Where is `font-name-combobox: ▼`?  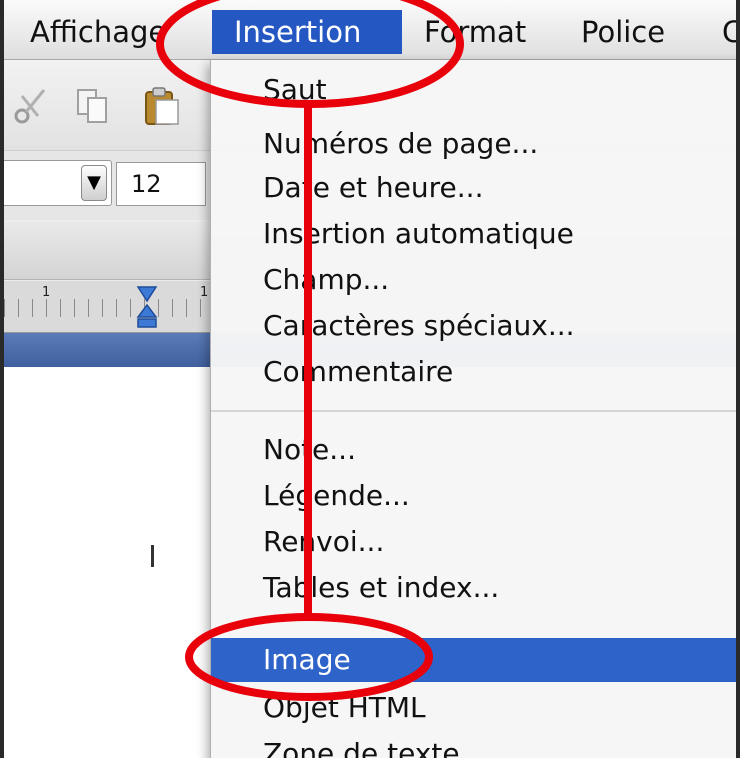 font-name-combobox: ▼ is located at coordinates (58, 183).